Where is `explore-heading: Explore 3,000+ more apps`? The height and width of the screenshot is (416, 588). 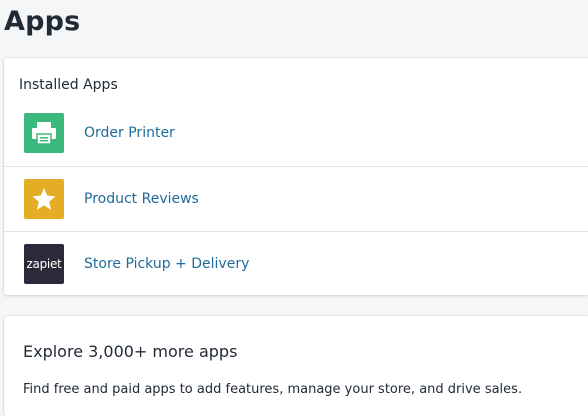 explore-heading: Explore 3,000+ more apps is located at coordinates (130, 351).